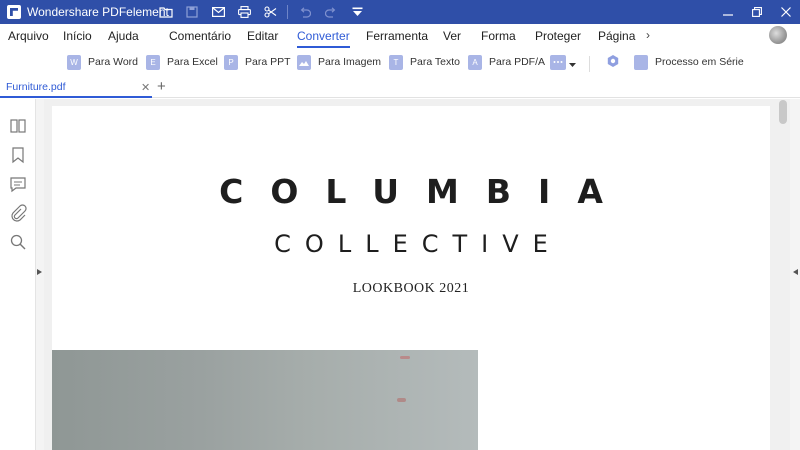 Image resolution: width=800 pixels, height=450 pixels. What do you see at coordinates (727, 12) in the screenshot?
I see `minimize-icon` at bounding box center [727, 12].